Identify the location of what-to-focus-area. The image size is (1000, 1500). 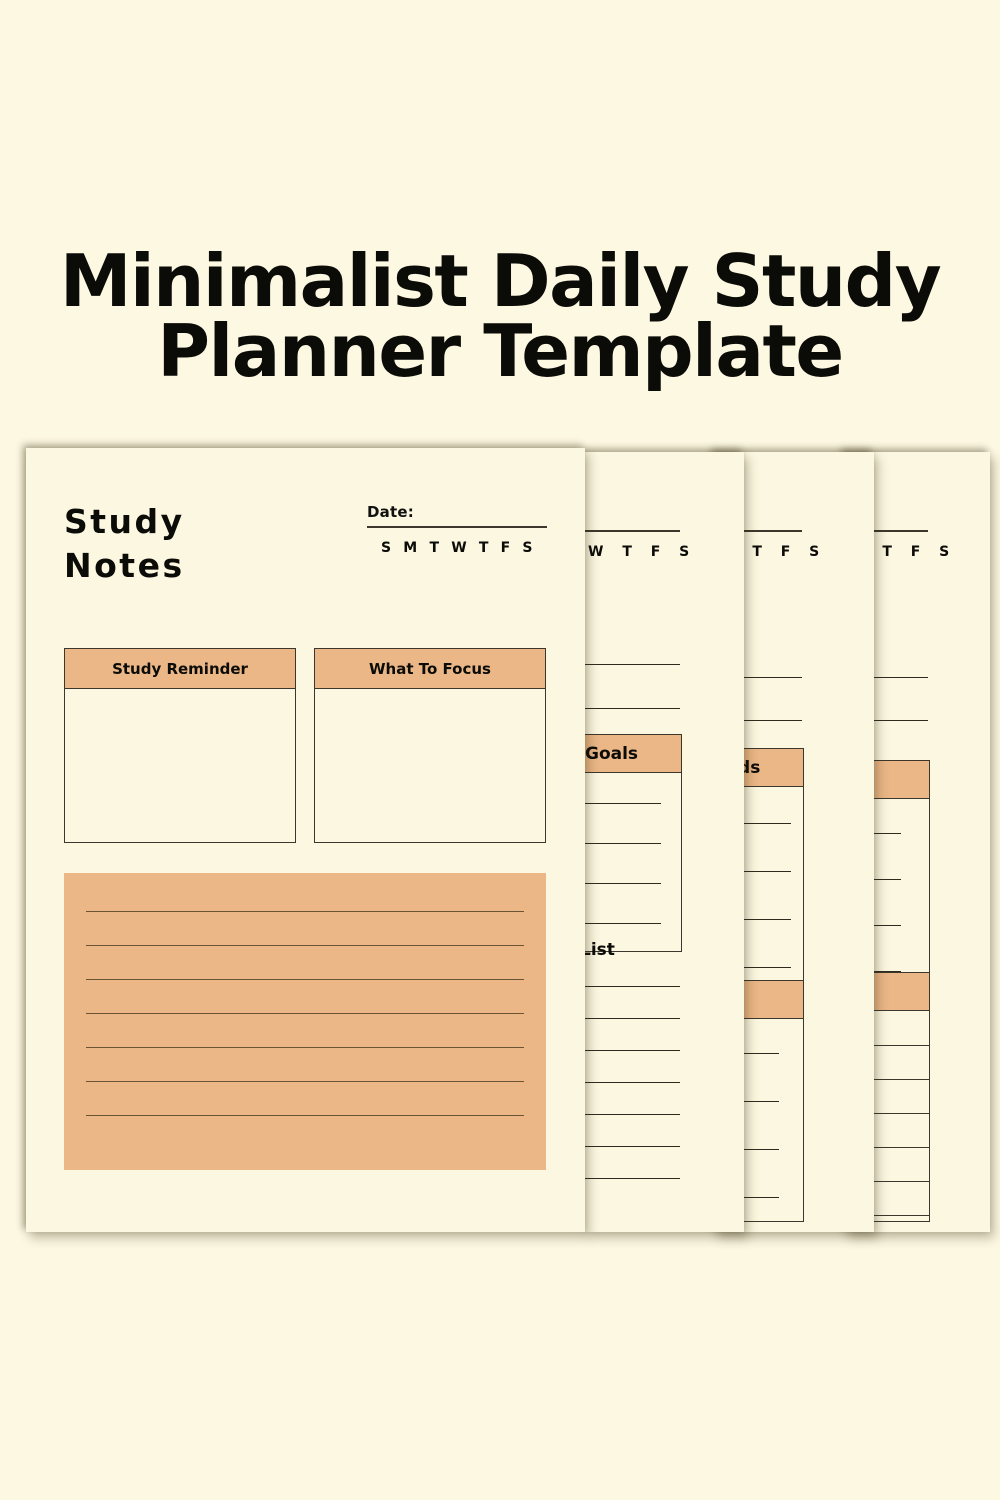
(430, 765).